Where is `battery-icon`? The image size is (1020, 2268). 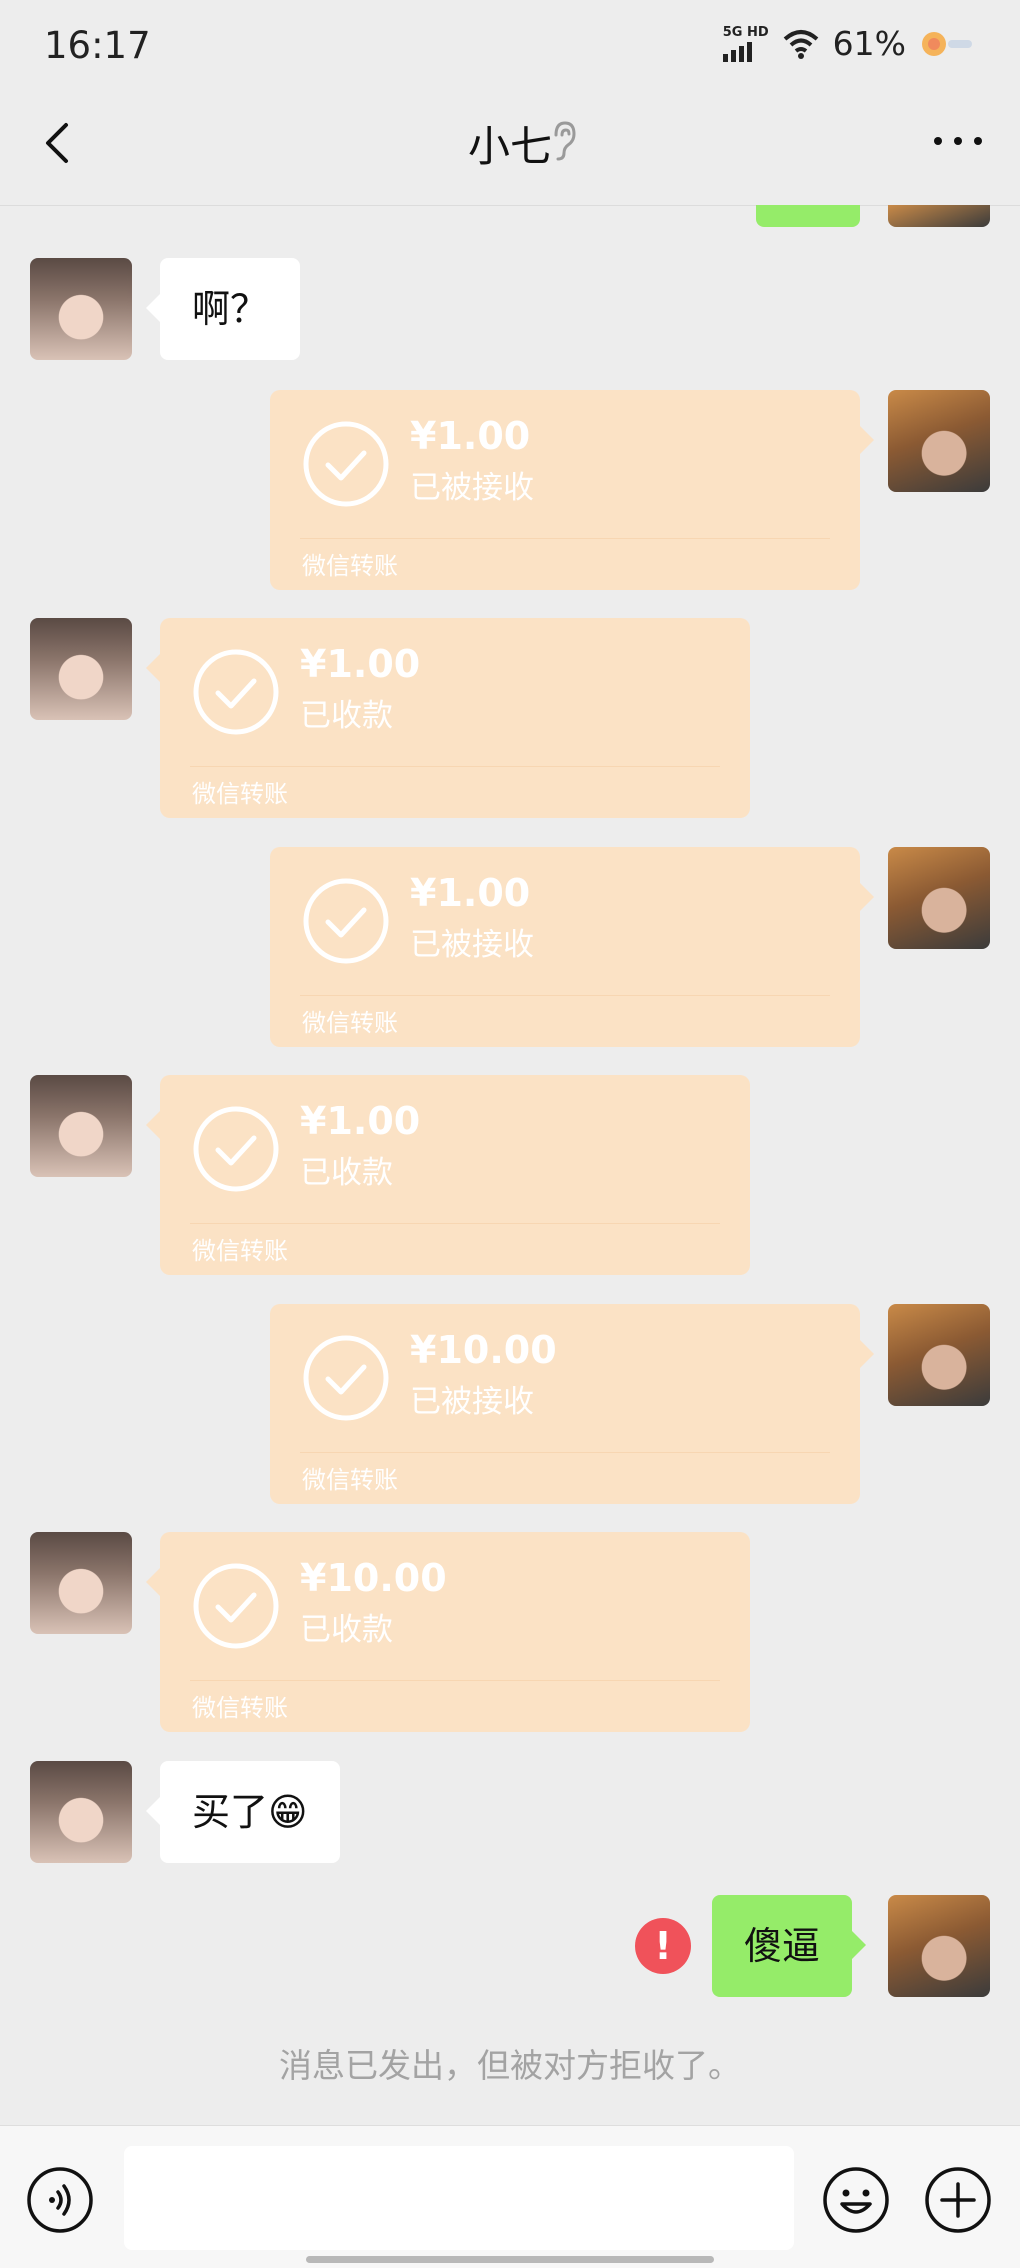 battery-icon is located at coordinates (947, 43).